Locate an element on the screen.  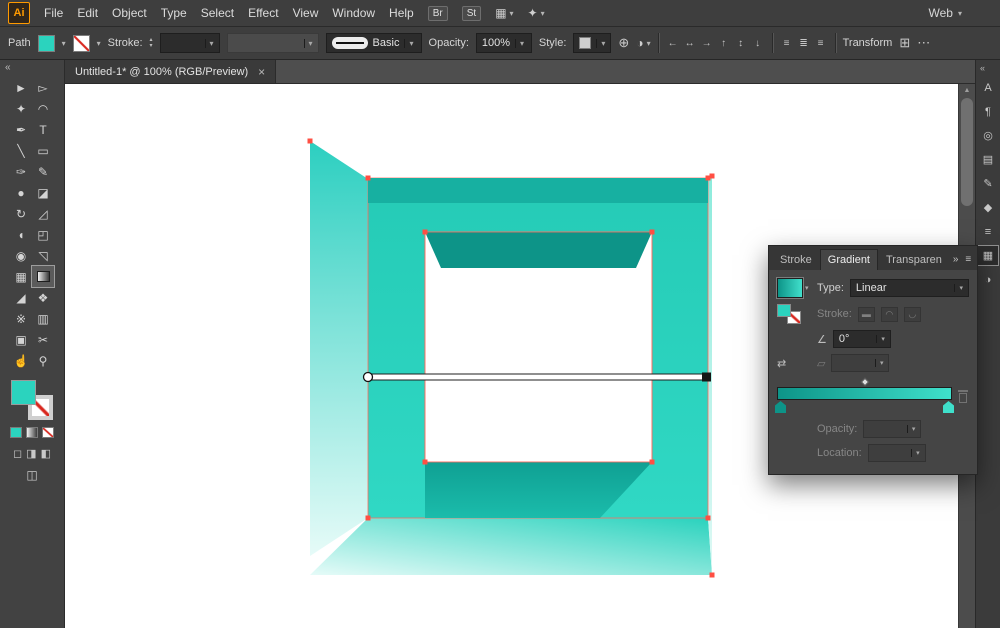
tool-rotate: ↻ is located at coordinates (21, 213).